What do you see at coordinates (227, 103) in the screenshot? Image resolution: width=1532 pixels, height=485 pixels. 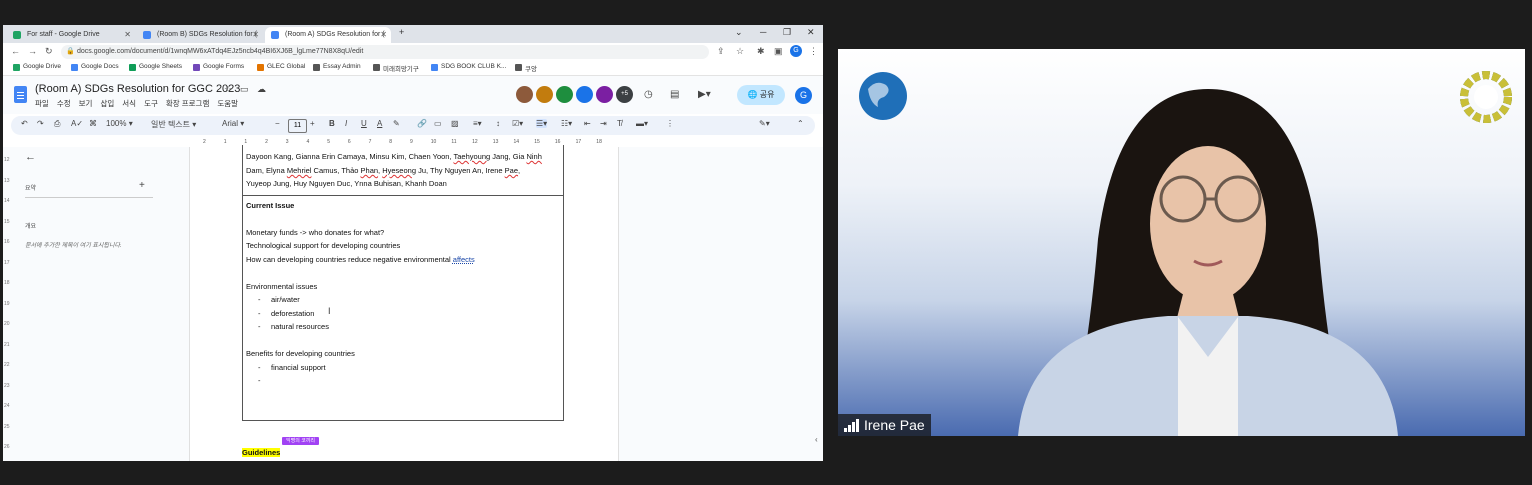 I see `menu-item: 도움말` at bounding box center [227, 103].